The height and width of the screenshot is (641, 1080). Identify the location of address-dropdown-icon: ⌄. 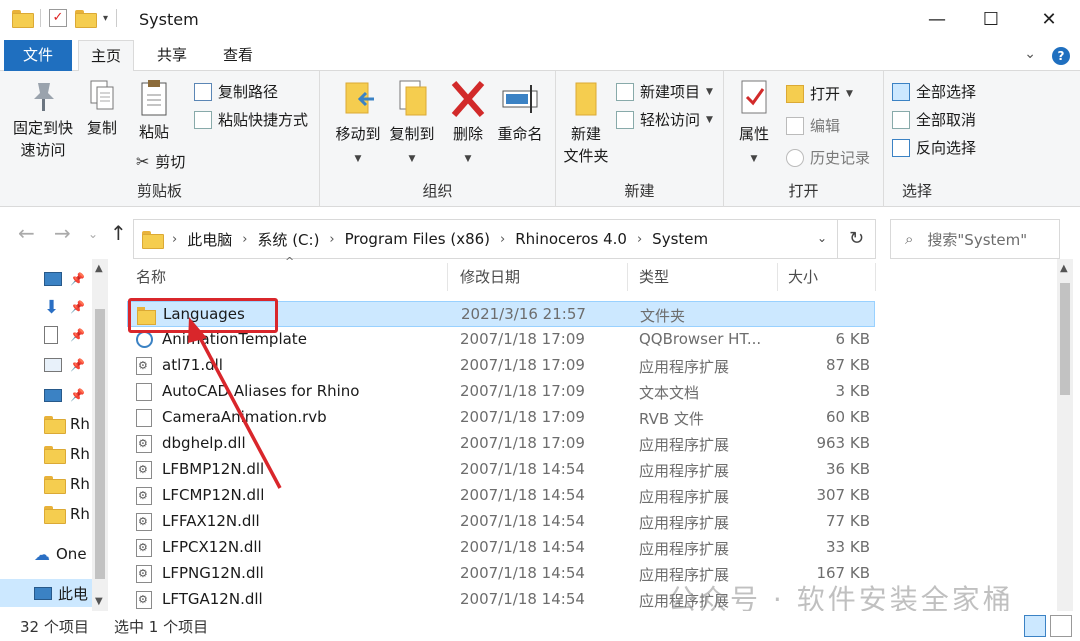
(822, 238).